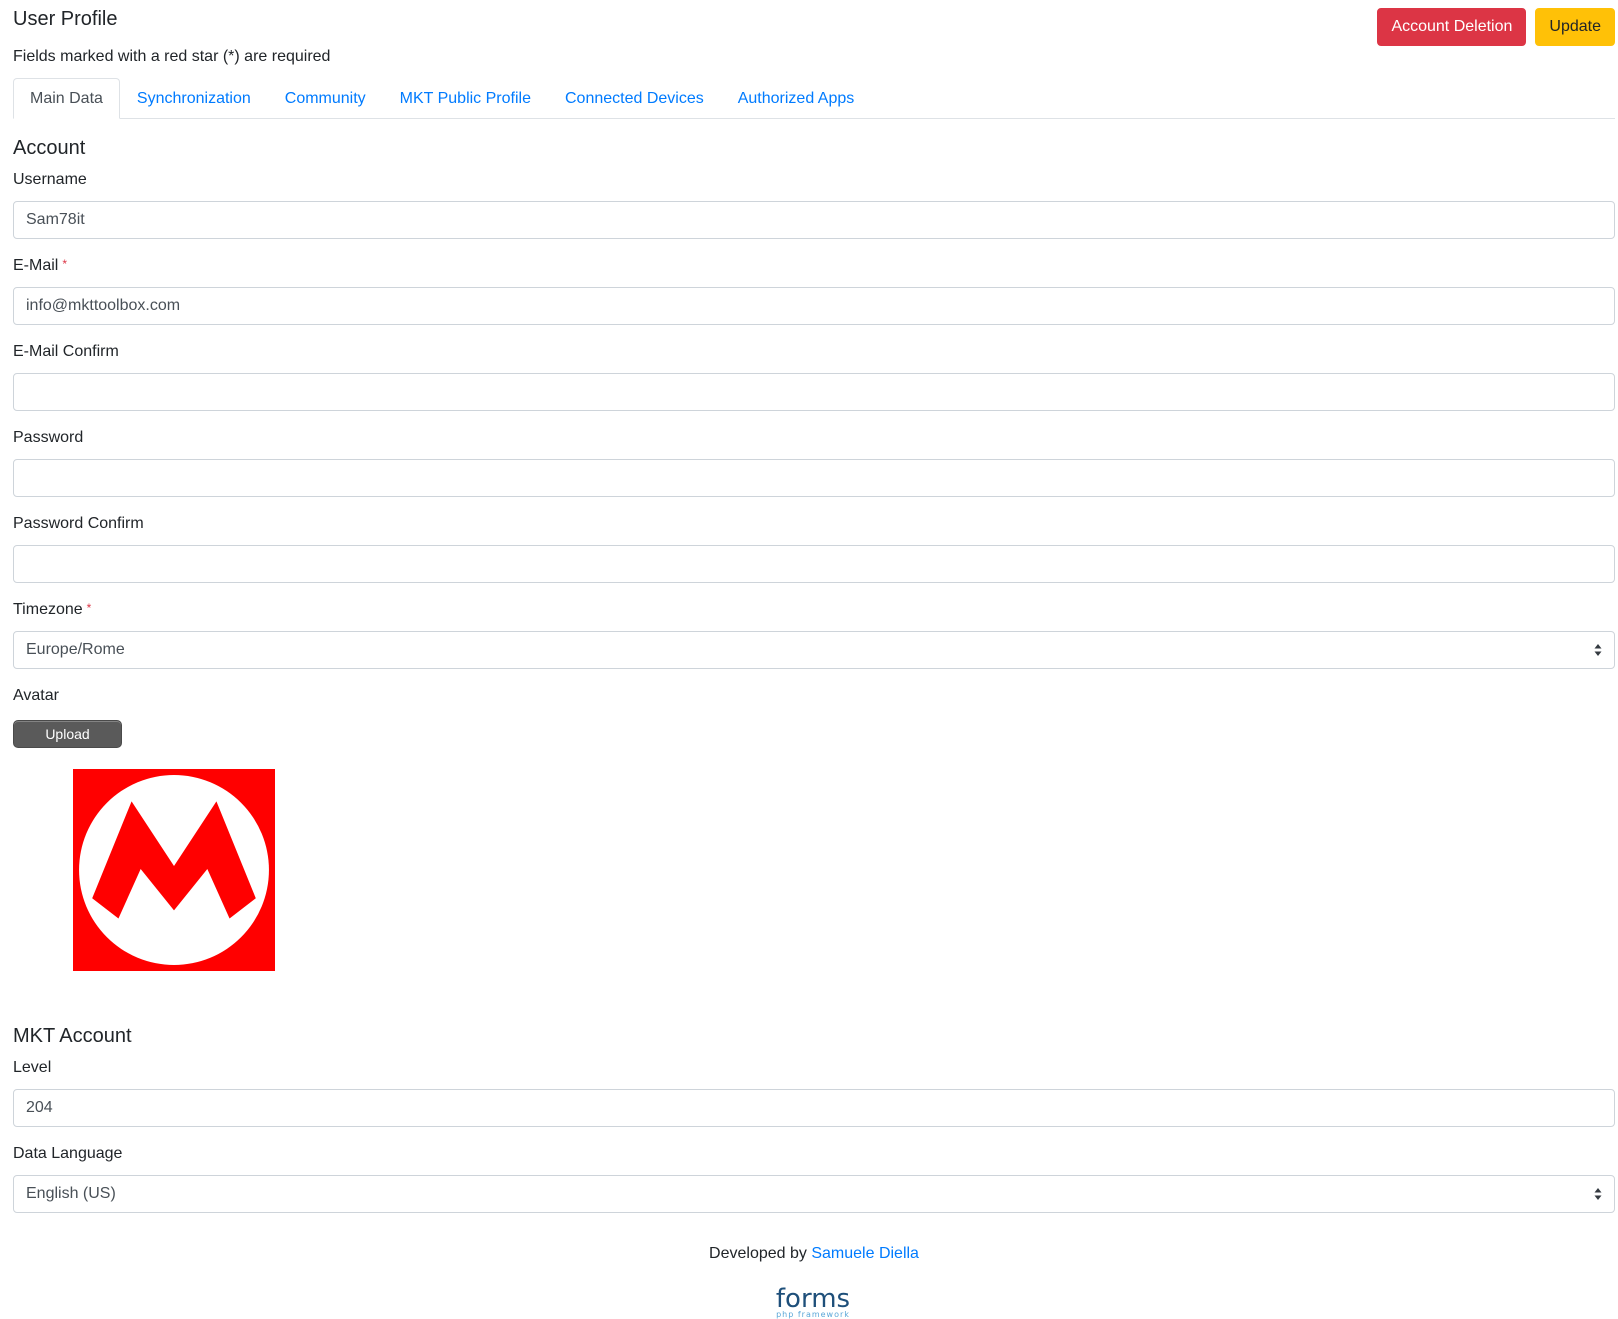 Image resolution: width=1618 pixels, height=1319 pixels. Describe the element at coordinates (758, 1253) in the screenshot. I see `developed-by-text: Developed by` at that location.